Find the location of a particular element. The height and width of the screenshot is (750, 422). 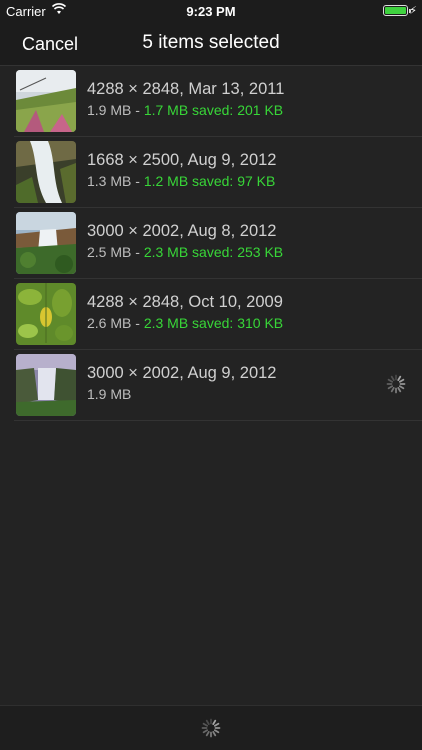

page-title: 5 items selected is located at coordinates (211, 42).